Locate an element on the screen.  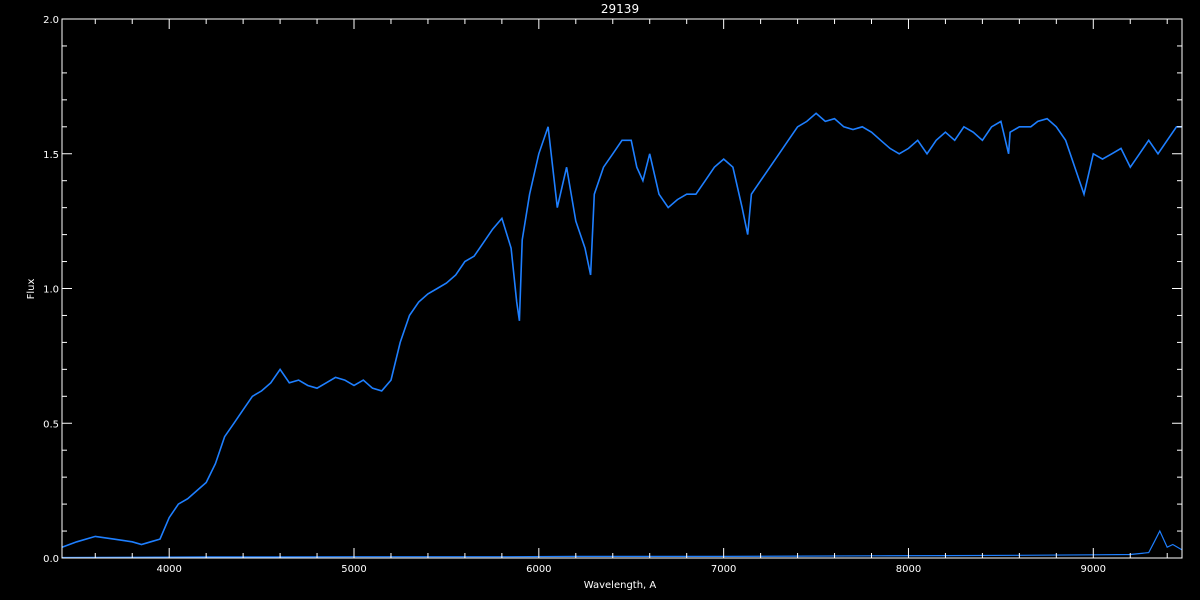
x-tick-label: 7000 is located at coordinates (723, 569).